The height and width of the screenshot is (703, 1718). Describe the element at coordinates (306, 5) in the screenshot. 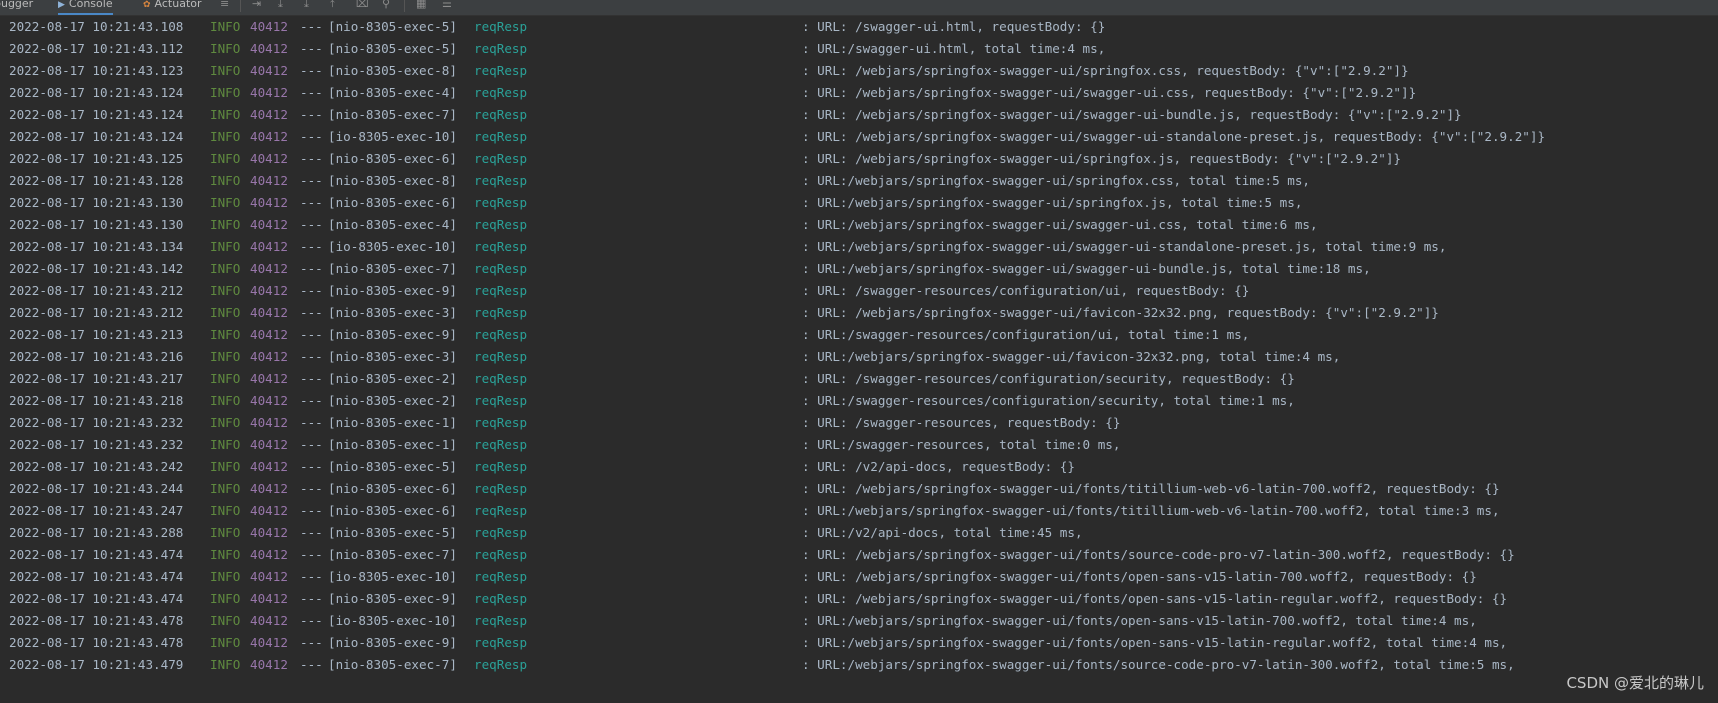

I see `download-alt-icon: ⤓` at that location.